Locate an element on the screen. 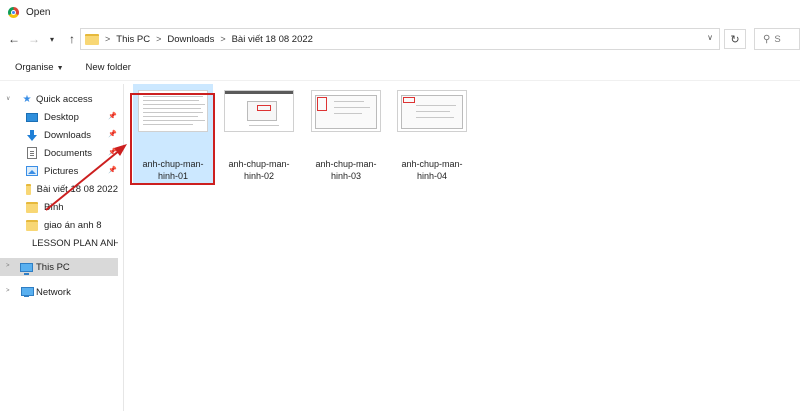 This screenshot has height=411, width=800. new-folder-button: New folder is located at coordinates (108, 67).